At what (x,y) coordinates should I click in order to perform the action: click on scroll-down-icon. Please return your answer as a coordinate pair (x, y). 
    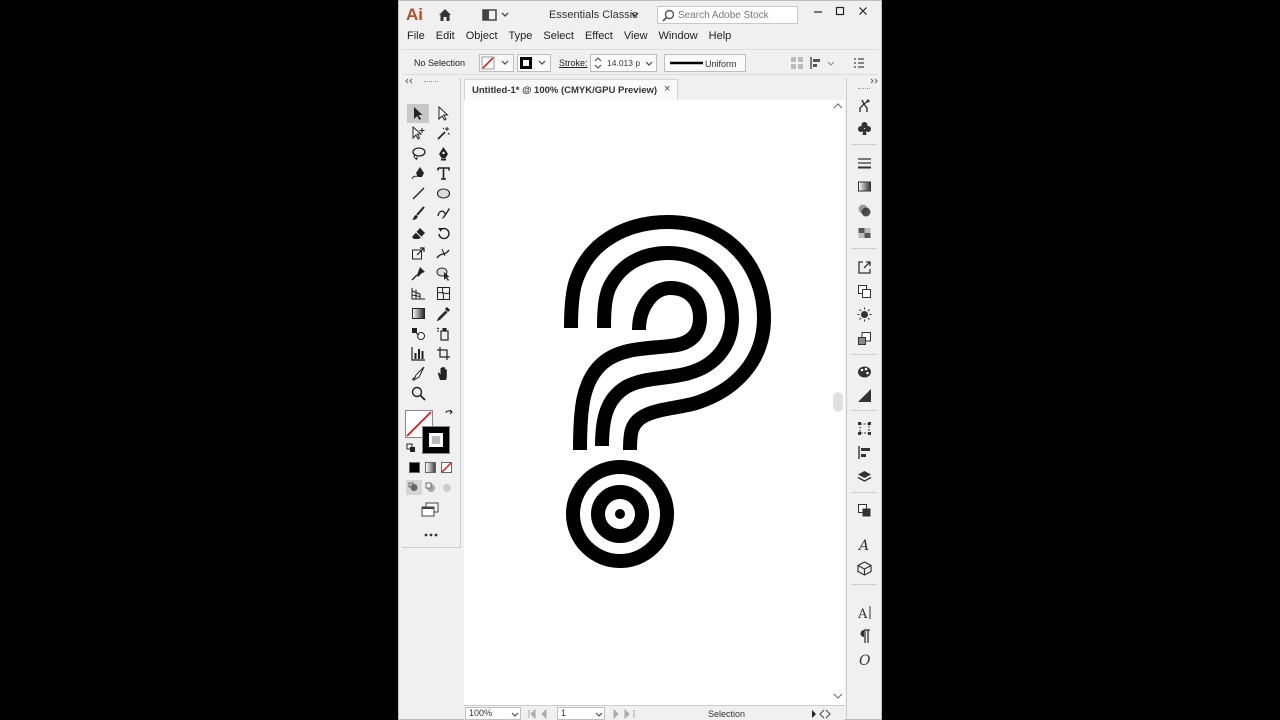
    Looking at the image, I should click on (838, 696).